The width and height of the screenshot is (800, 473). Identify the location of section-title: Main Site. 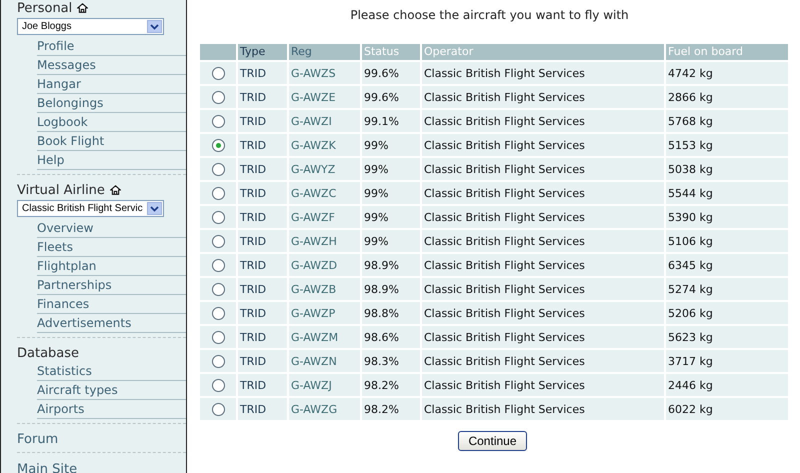
(47, 467).